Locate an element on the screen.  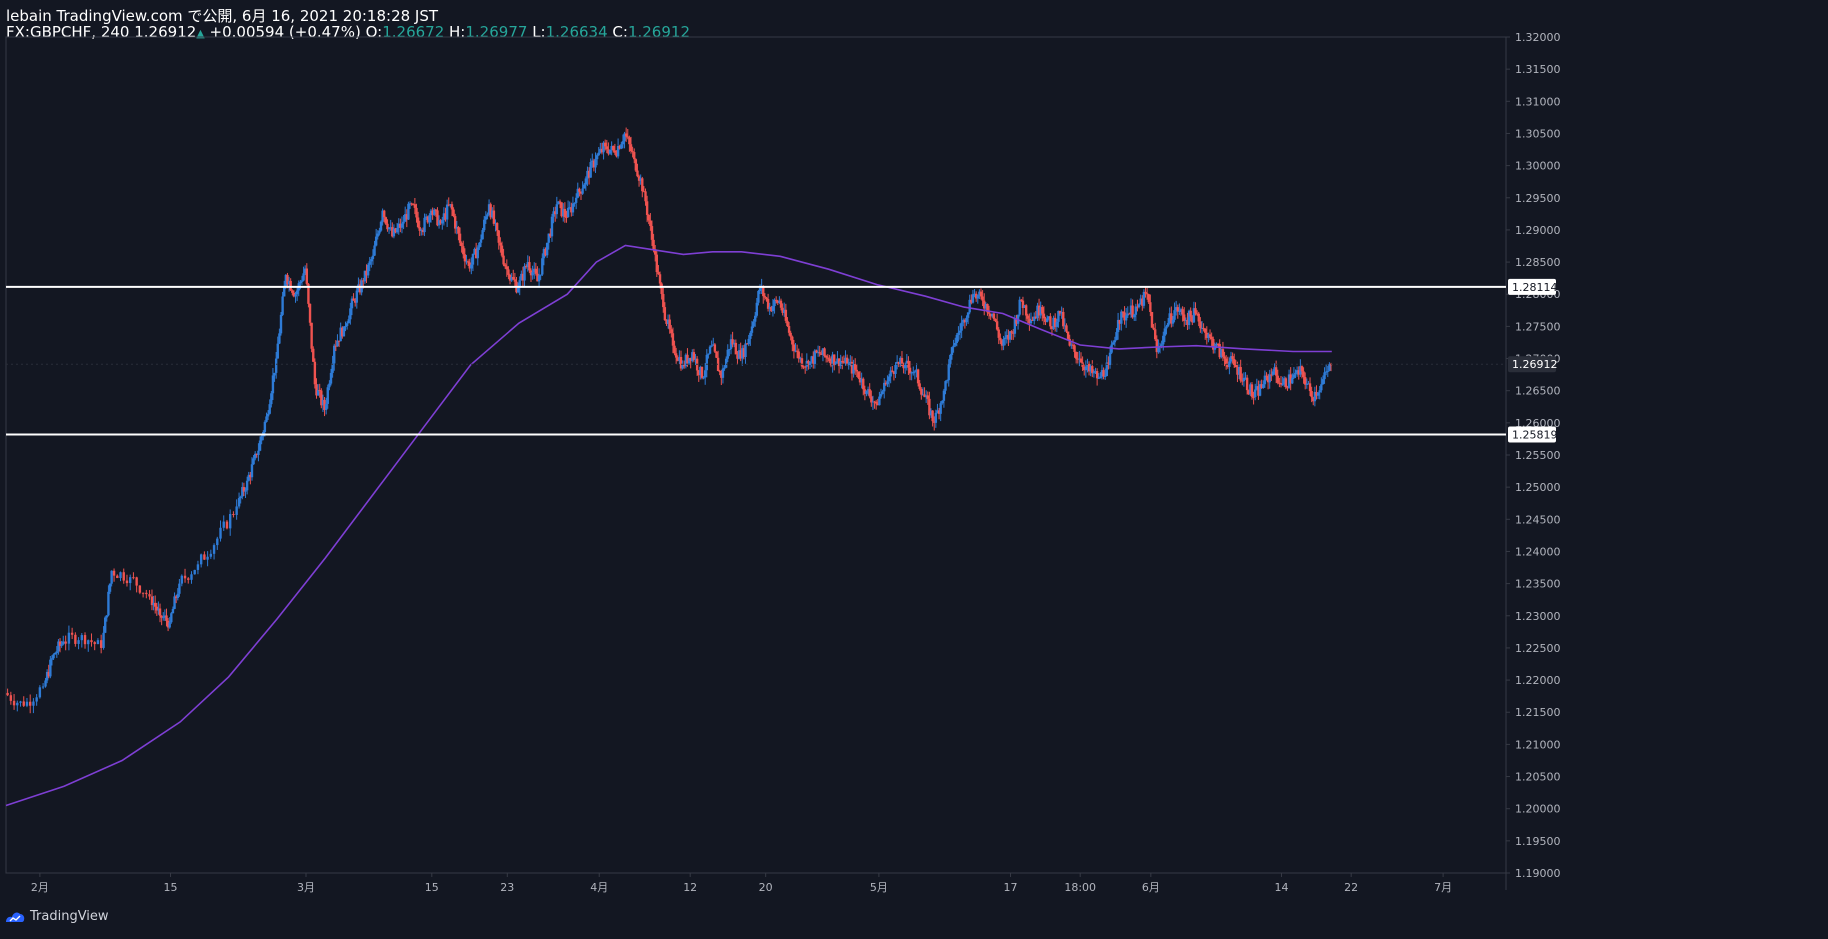
tradingview-brand: TradingView is located at coordinates (56, 916).